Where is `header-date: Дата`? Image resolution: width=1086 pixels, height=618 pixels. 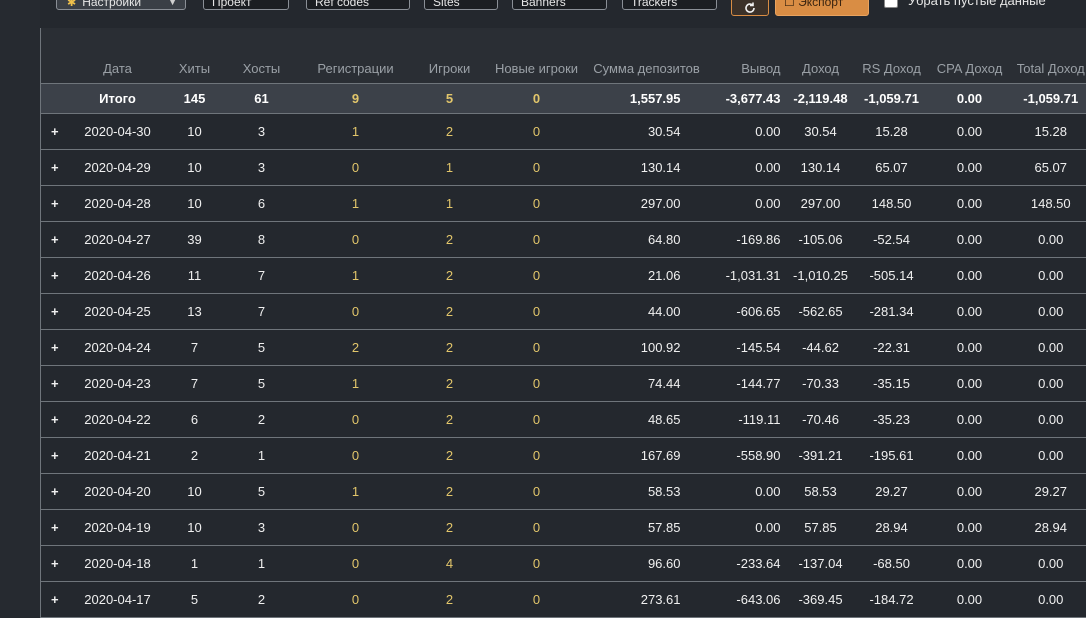 header-date: Дата is located at coordinates (118, 56).